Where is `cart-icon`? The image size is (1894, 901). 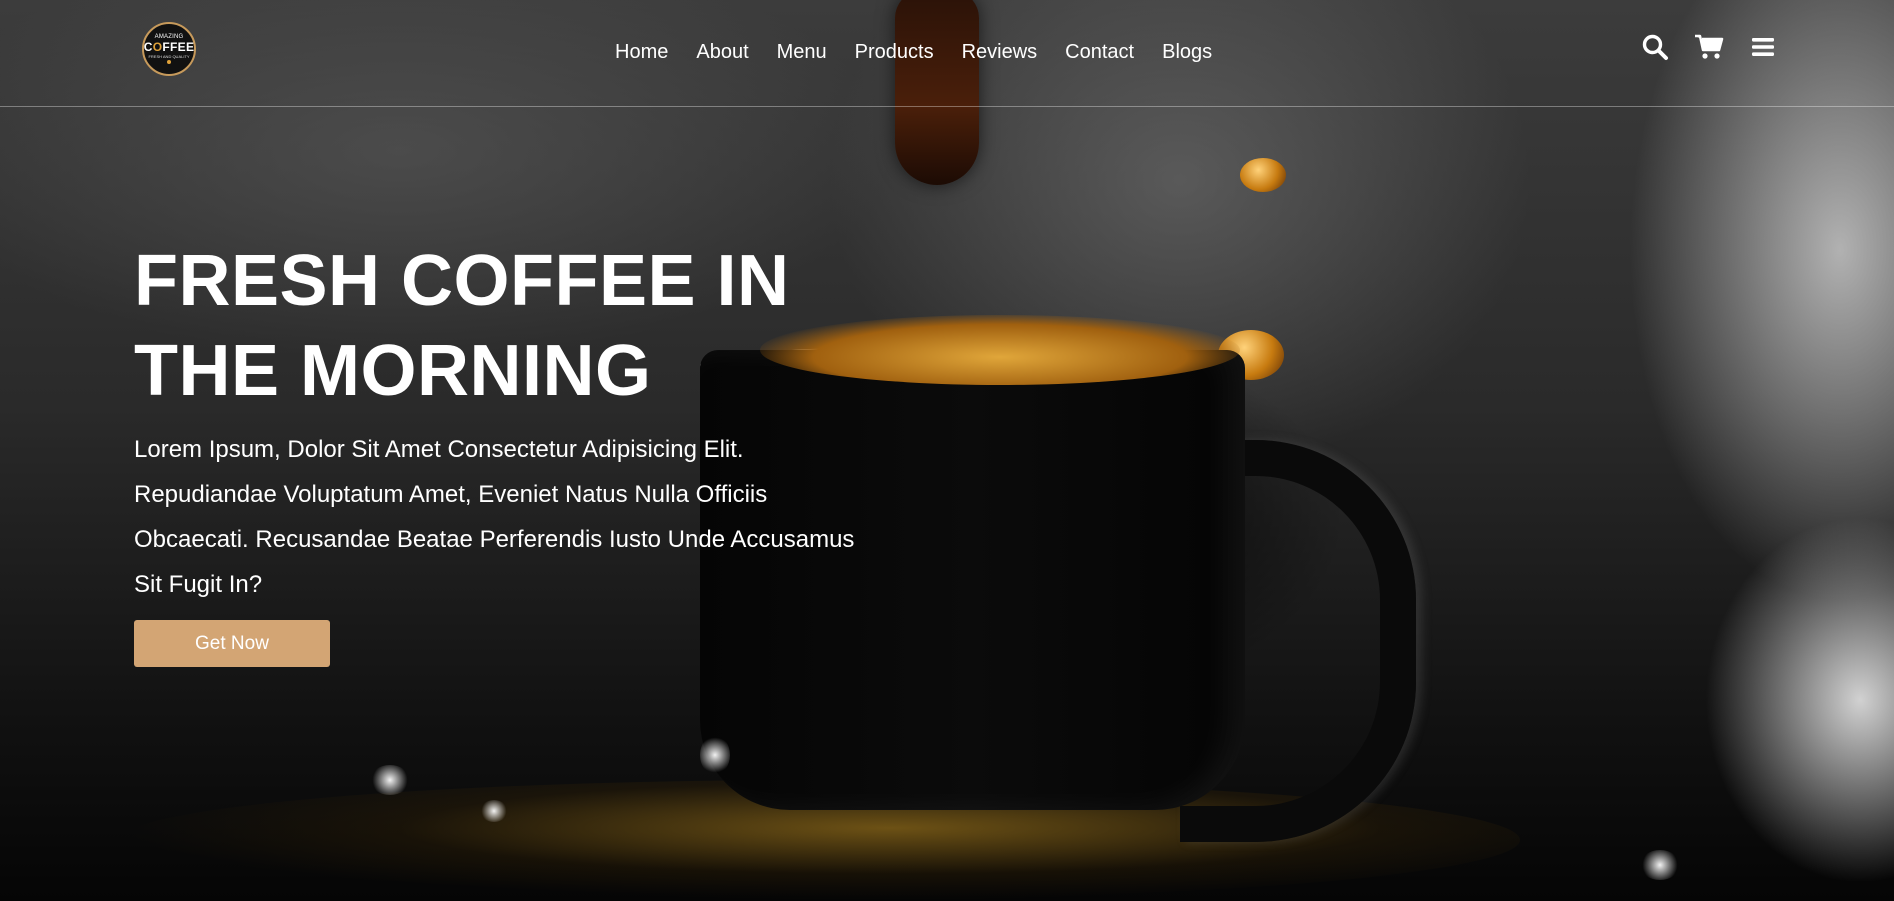
cart-icon is located at coordinates (1709, 47).